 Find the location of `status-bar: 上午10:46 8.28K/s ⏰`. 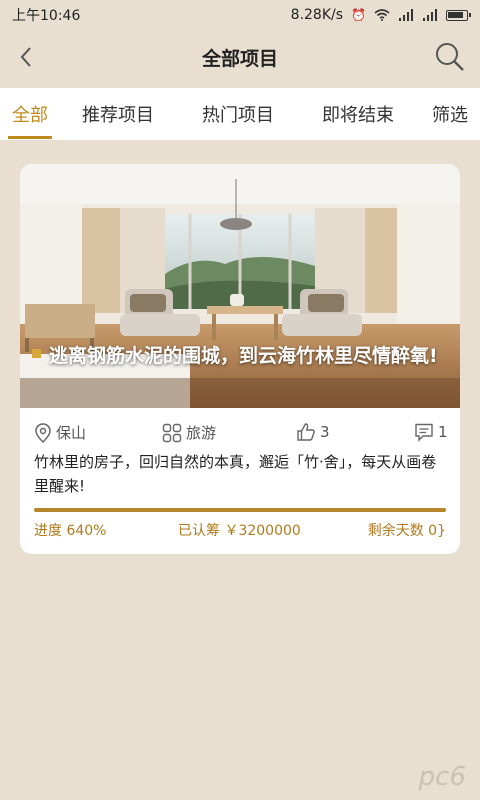

status-bar: 上午10:46 8.28K/s ⏰ is located at coordinates (240, 15).